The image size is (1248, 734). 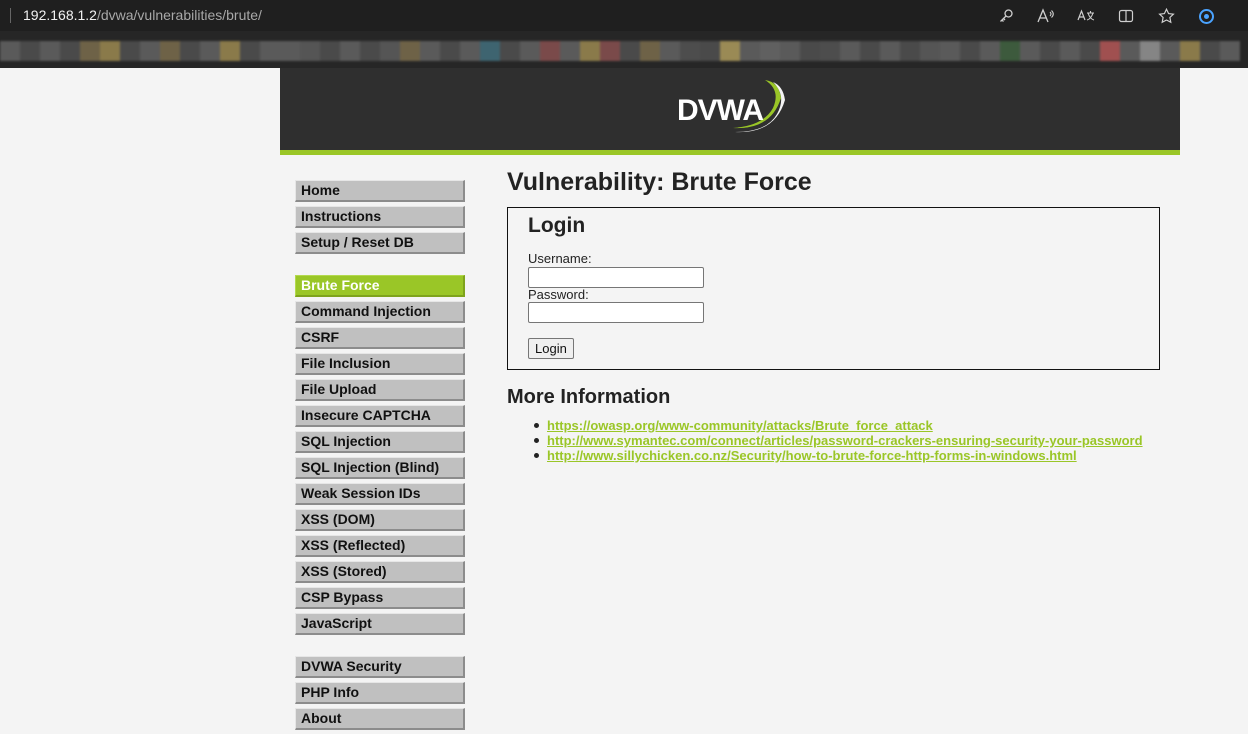 I want to click on login-form: Login Username: Password: Login, so click(x=833, y=288).